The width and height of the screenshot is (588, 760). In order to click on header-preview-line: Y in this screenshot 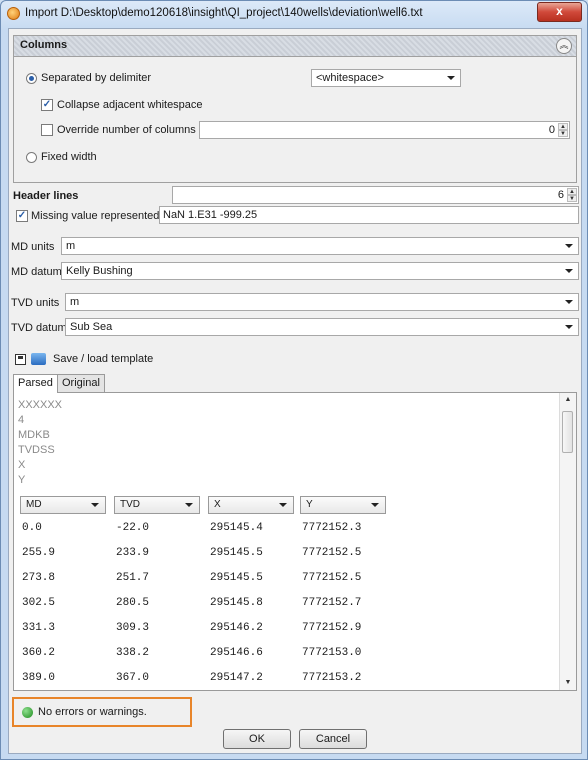, I will do `click(22, 480)`.